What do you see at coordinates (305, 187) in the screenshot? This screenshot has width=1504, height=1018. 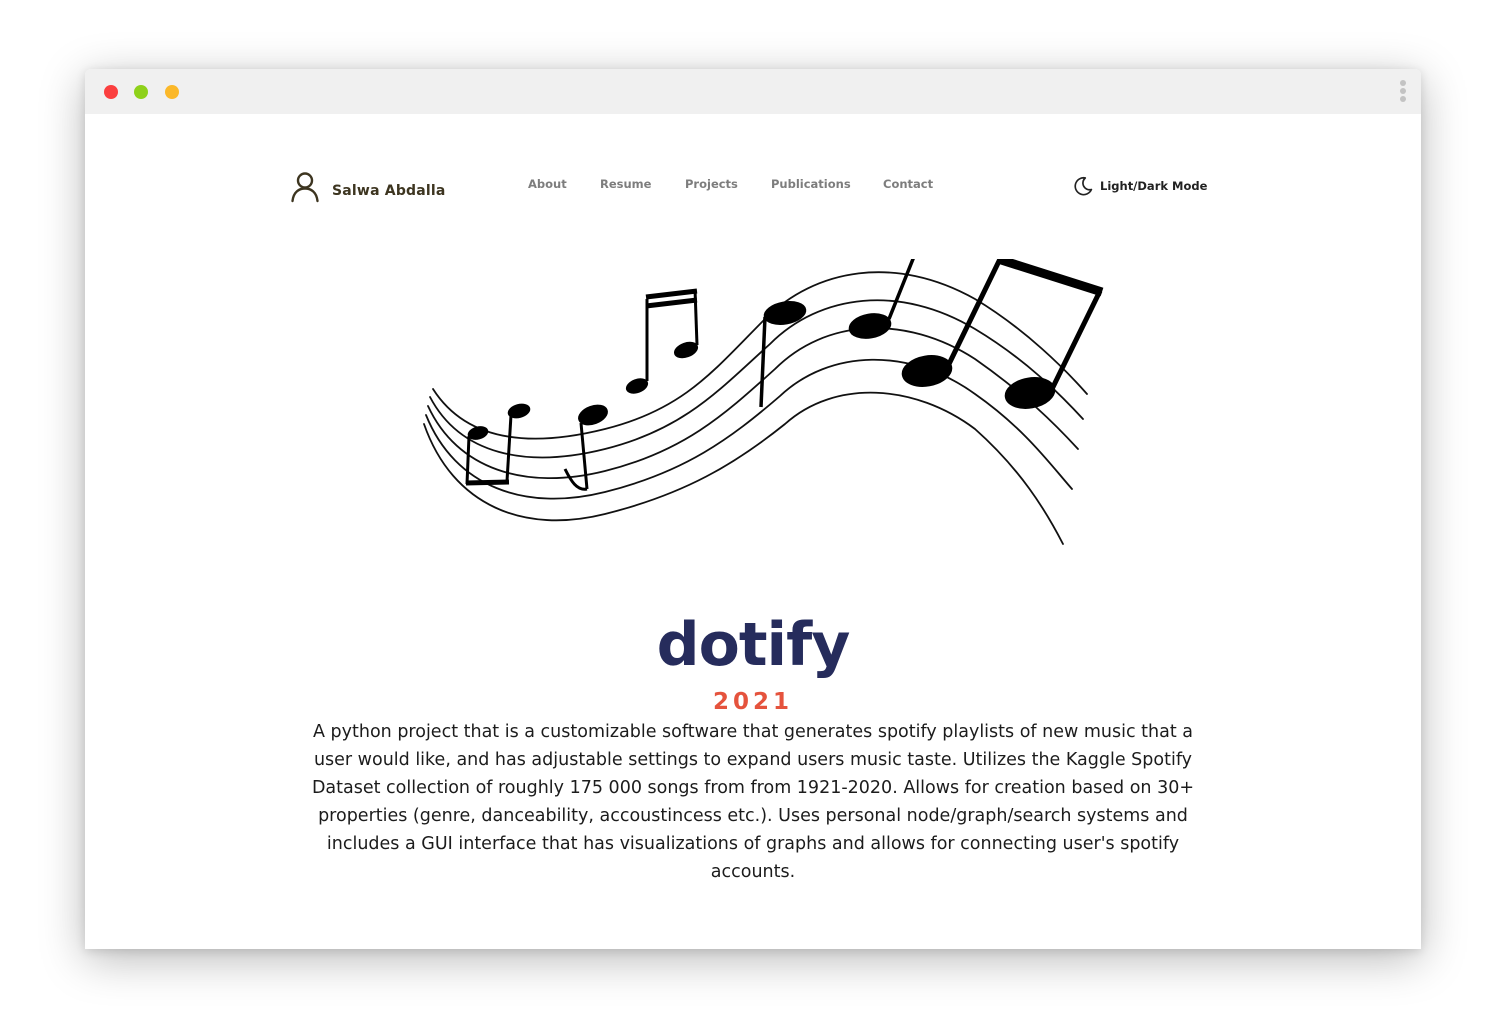 I see `person-icon` at bounding box center [305, 187].